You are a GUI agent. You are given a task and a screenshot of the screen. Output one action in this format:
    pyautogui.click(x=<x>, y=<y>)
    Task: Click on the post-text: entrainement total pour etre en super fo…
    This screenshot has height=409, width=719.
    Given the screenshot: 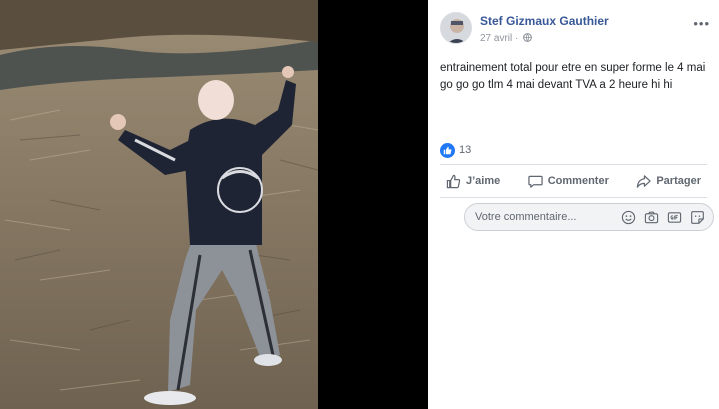 What is the action you would take?
    pyautogui.click(x=573, y=76)
    